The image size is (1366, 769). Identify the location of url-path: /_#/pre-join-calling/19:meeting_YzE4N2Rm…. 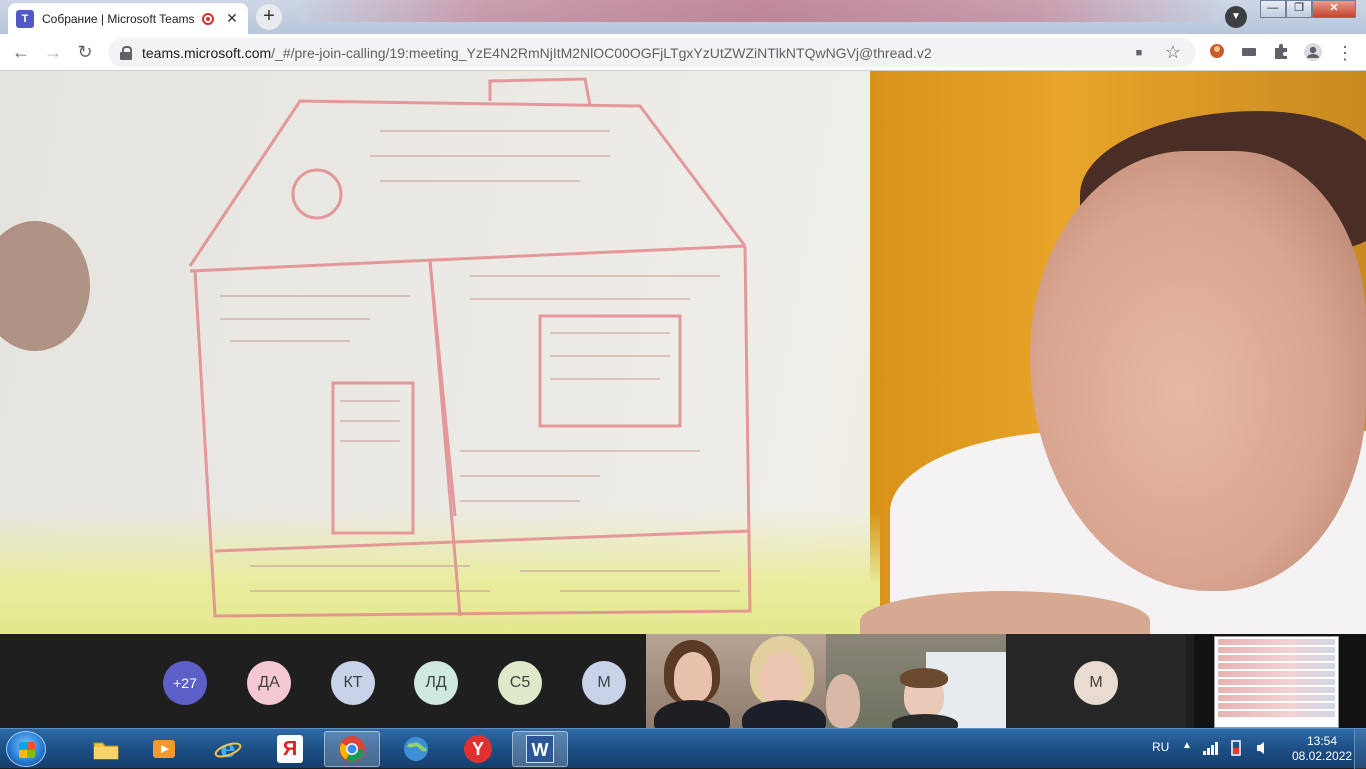
(601, 52).